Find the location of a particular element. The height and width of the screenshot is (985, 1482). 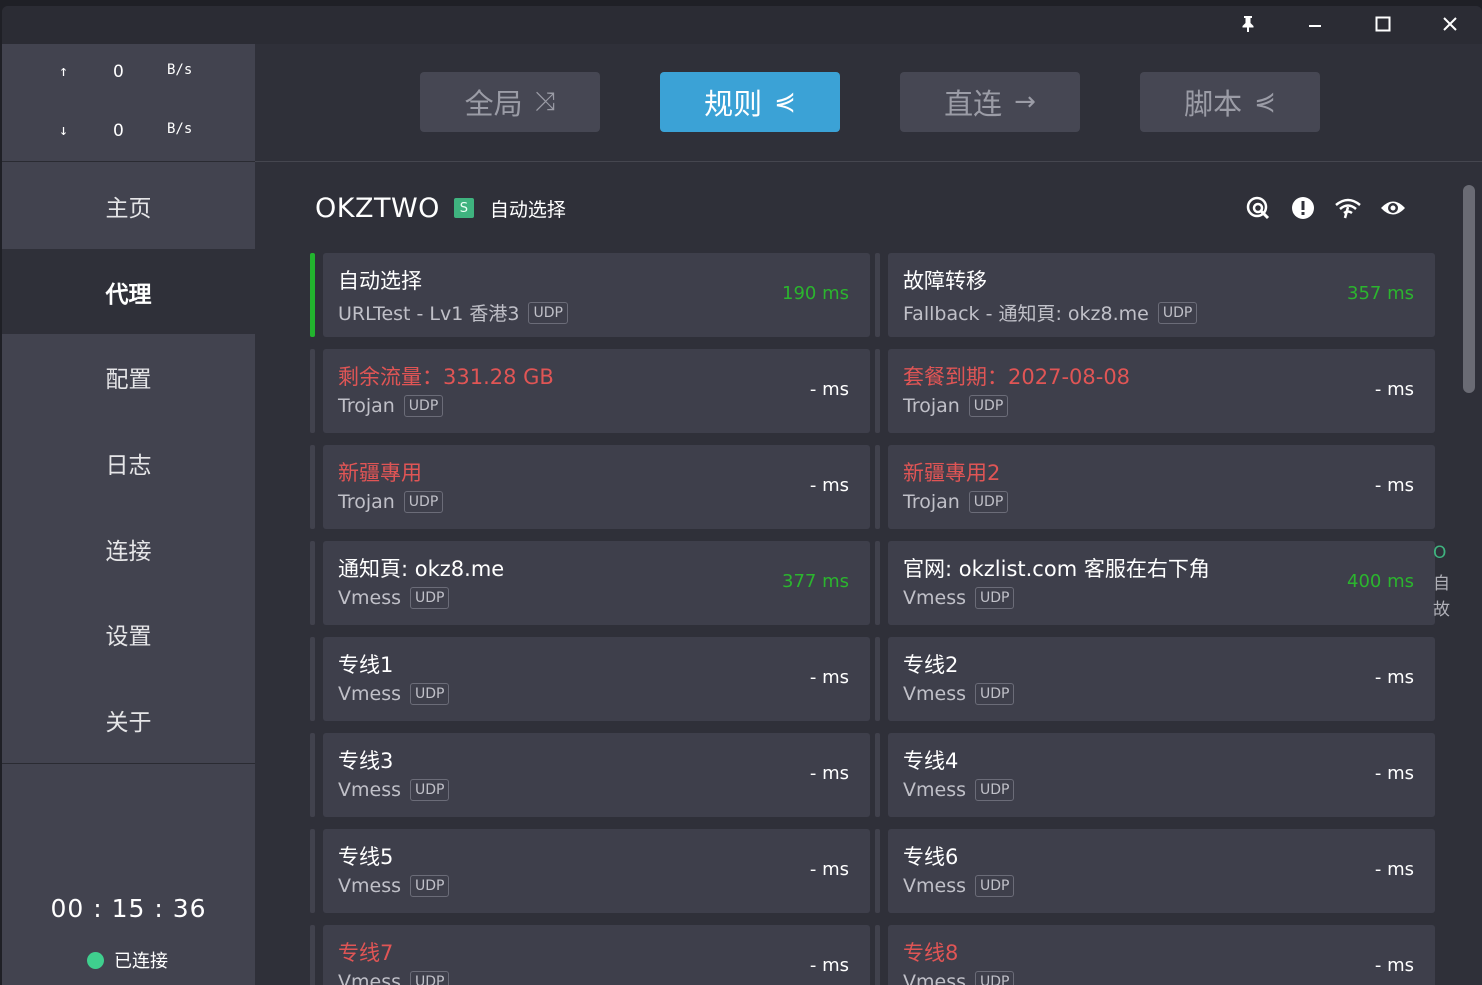

proxy-name: 自动选择 is located at coordinates (380, 281).